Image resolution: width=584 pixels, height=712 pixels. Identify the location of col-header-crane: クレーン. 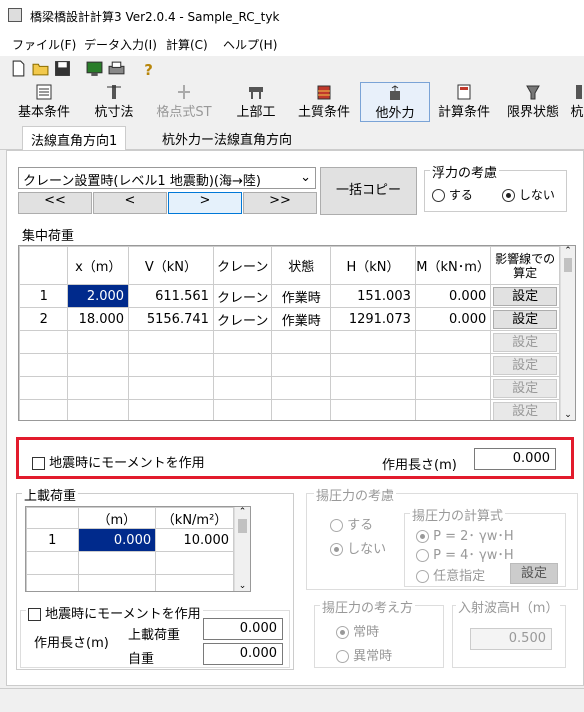
(242, 265).